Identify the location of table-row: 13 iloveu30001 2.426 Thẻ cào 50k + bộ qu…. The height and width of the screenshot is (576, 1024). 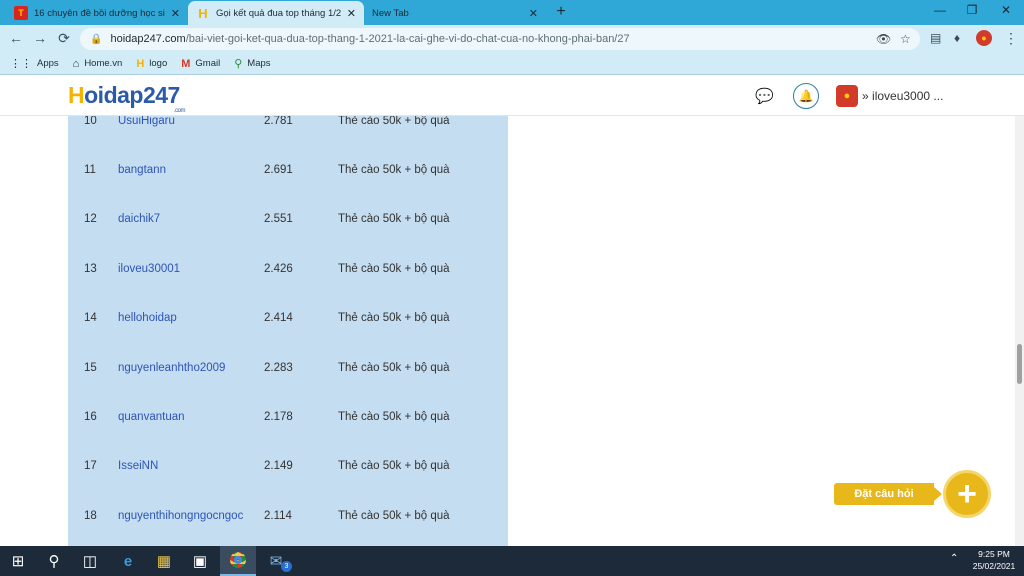
(288, 273).